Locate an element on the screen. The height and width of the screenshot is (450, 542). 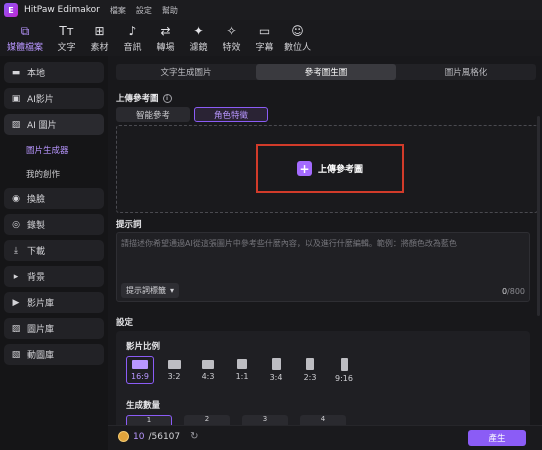
sidebar-item-folder: ▬ 本地 is located at coordinates (54, 72).